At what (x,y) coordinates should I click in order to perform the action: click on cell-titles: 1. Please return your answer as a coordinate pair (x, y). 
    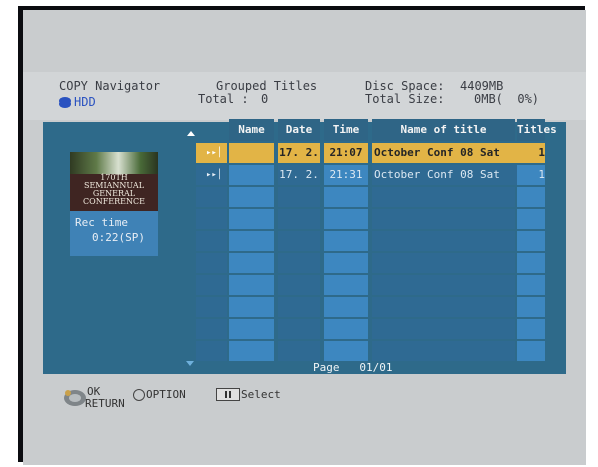
    Looking at the image, I should click on (531, 175).